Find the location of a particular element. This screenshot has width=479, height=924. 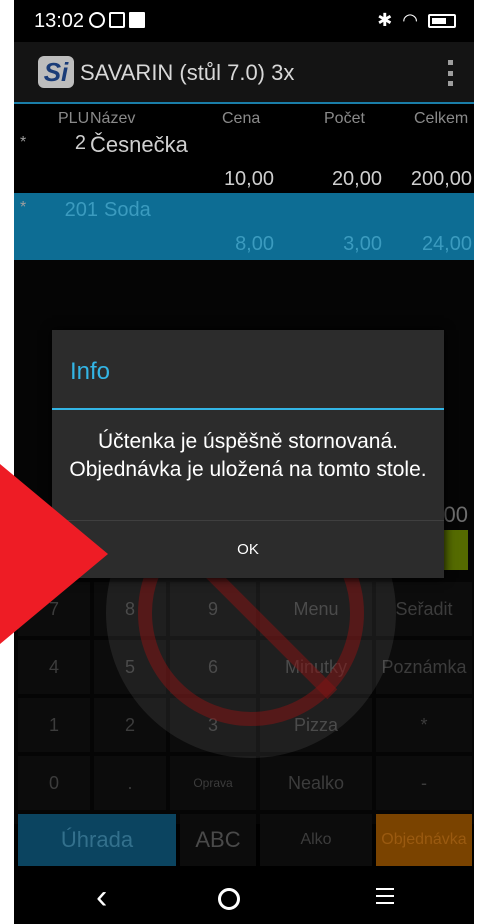

app-logo: Si is located at coordinates (56, 72).